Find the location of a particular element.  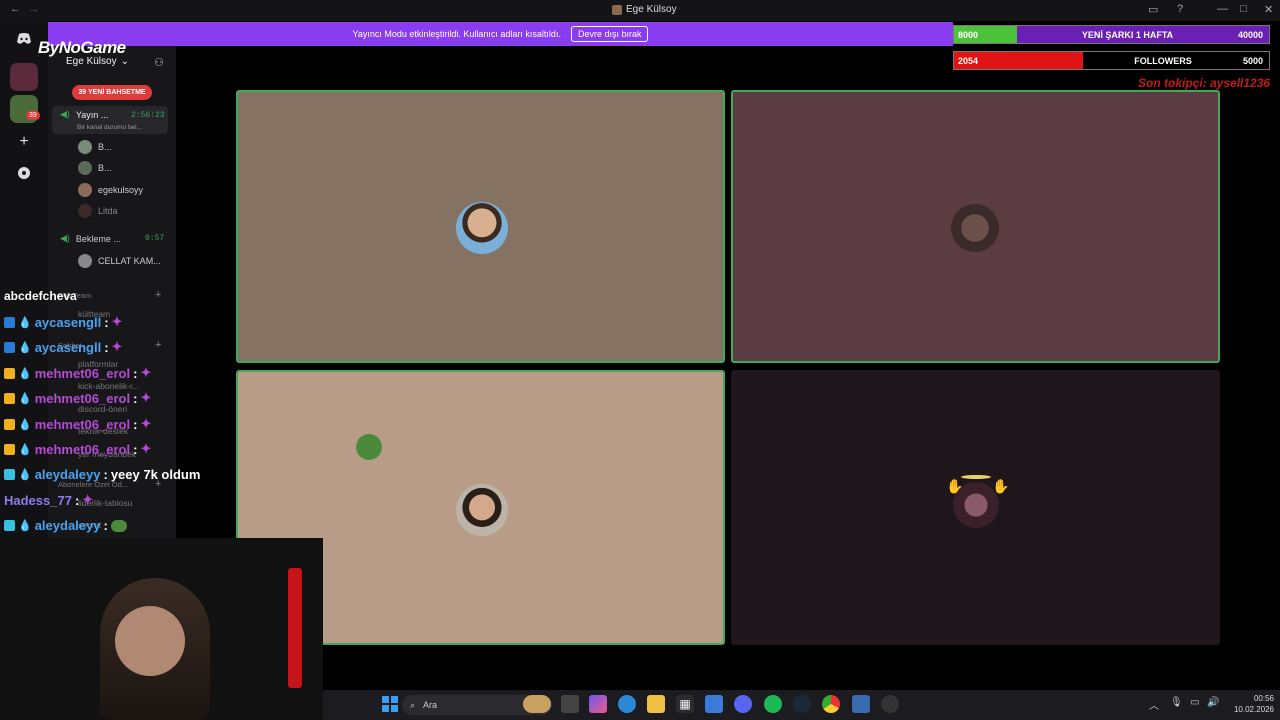

close-icon: ✕ is located at coordinates (1268, 9).